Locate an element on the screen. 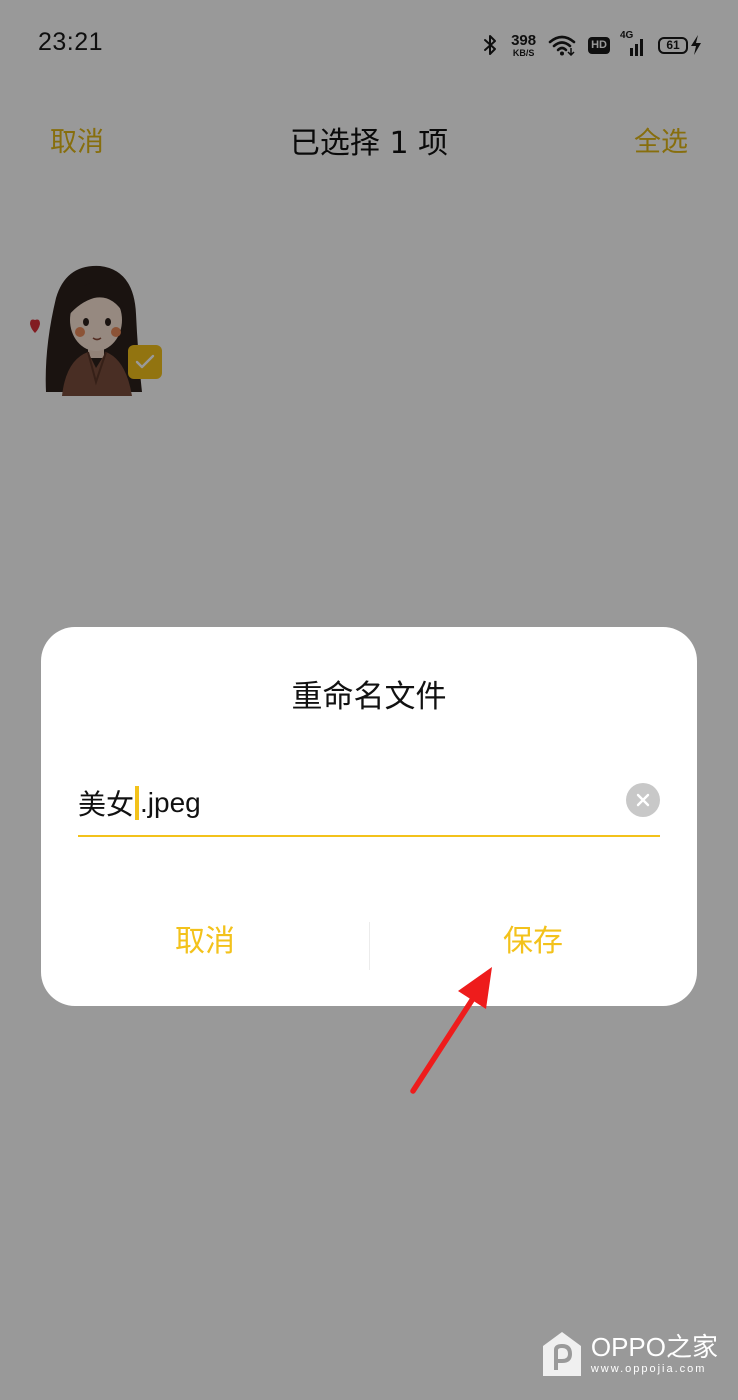  filename-text: 美女 .jpeg is located at coordinates (139, 803).